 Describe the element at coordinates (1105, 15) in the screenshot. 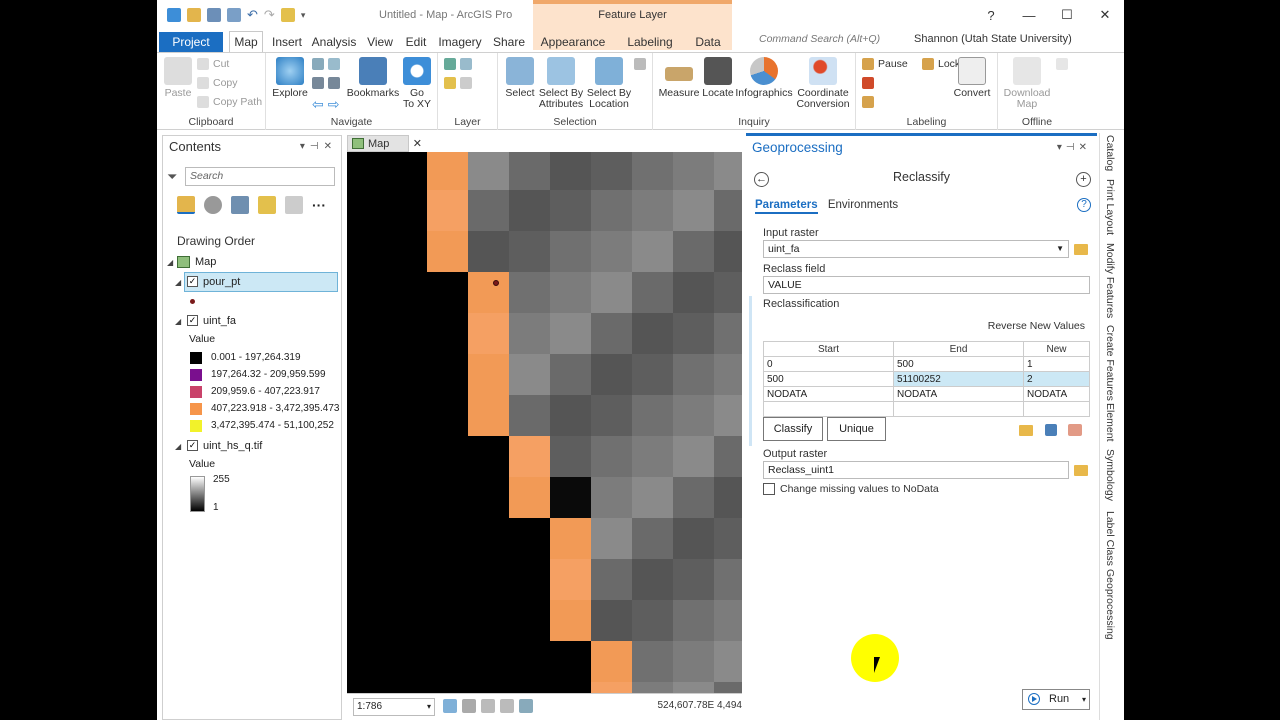

I see `close-button: ✕` at that location.